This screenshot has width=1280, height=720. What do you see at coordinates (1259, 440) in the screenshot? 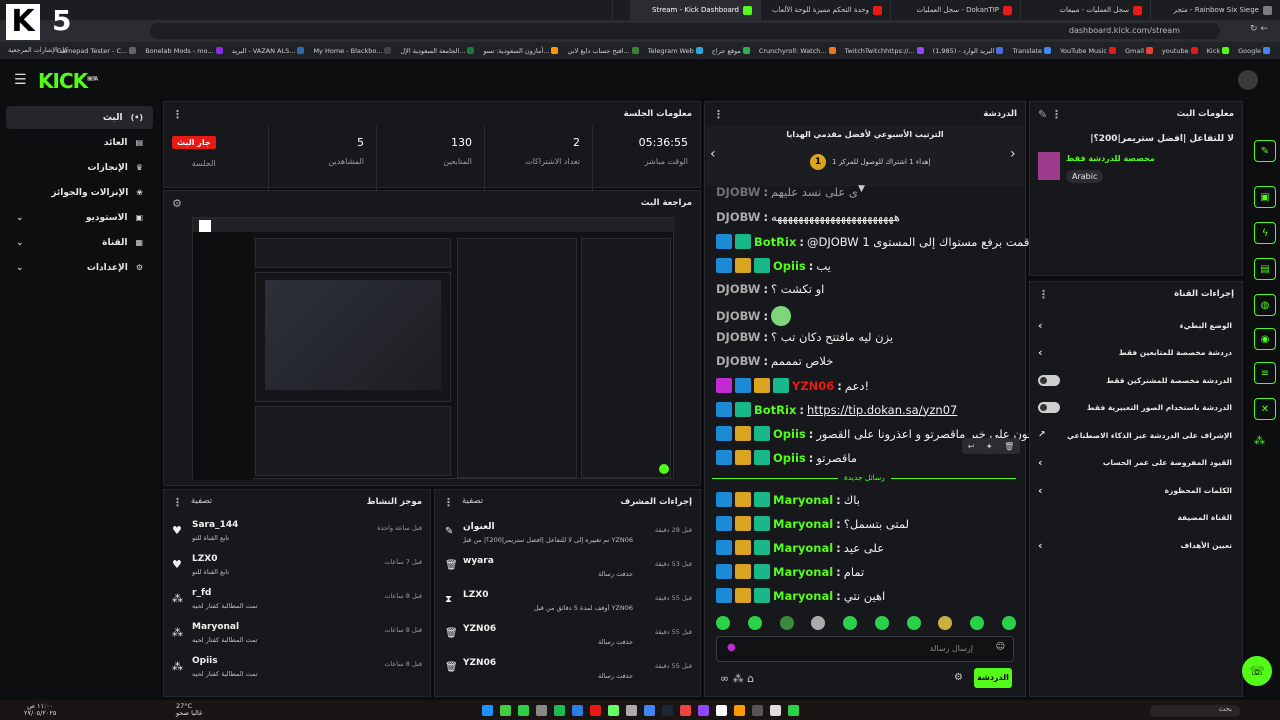
I see `share-rail-icon: ⁂` at bounding box center [1259, 440].